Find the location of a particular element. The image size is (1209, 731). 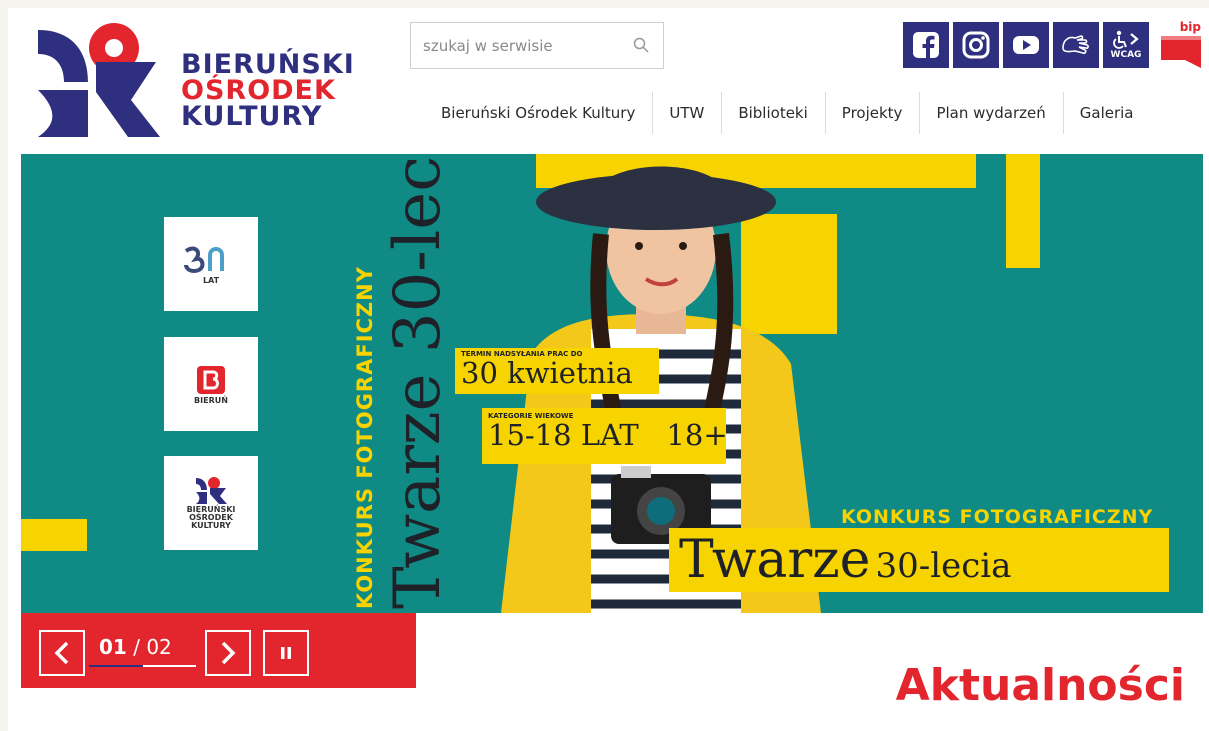

youtube-icon is located at coordinates (1026, 45).